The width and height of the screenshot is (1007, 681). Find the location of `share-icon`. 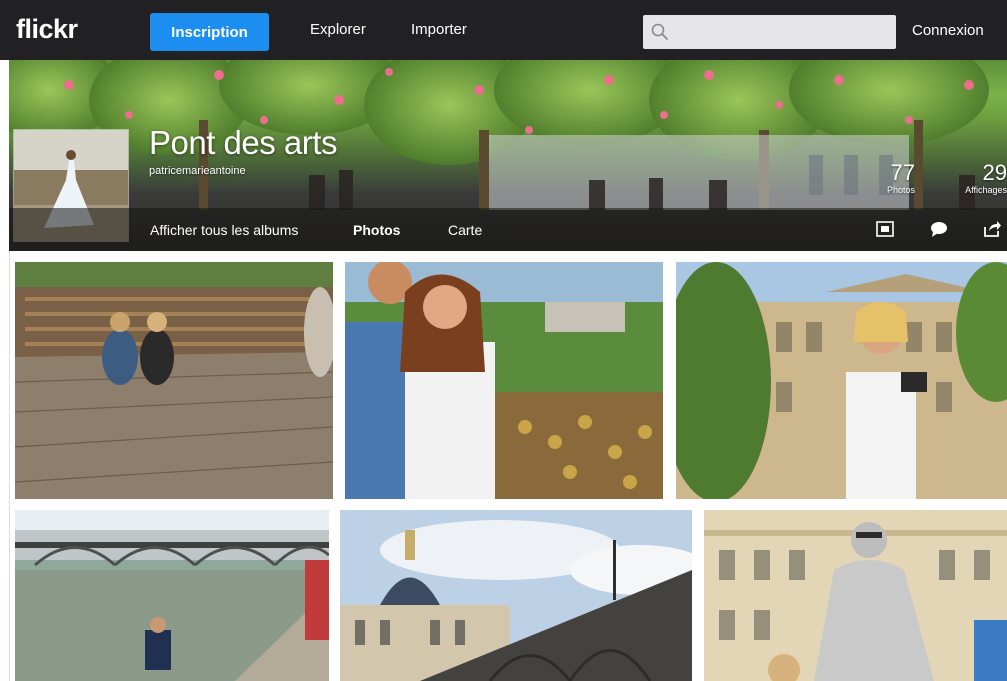

share-icon is located at coordinates (992, 229).